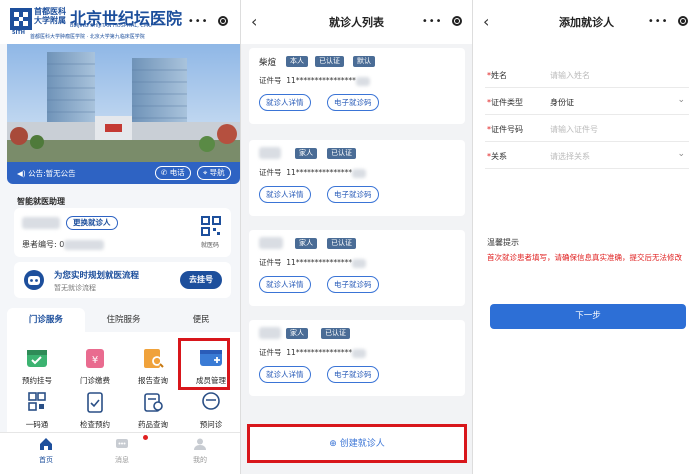  What do you see at coordinates (122, 443) in the screenshot?
I see `message-icon` at bounding box center [122, 443].